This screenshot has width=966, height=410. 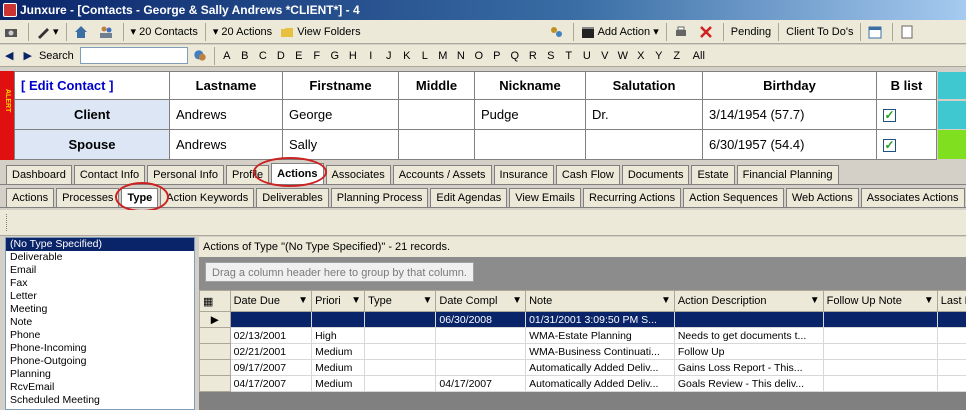 I want to click on people-search-icon, so click(x=200, y=56).